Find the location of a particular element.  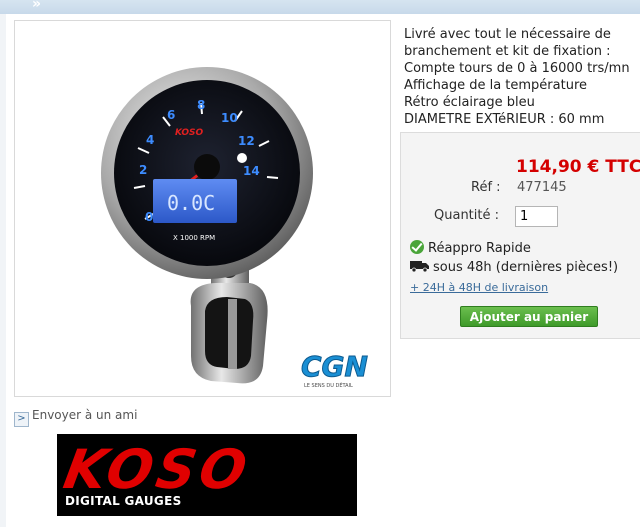

gauge-lcd-value: 0.0C is located at coordinates (191, 203).